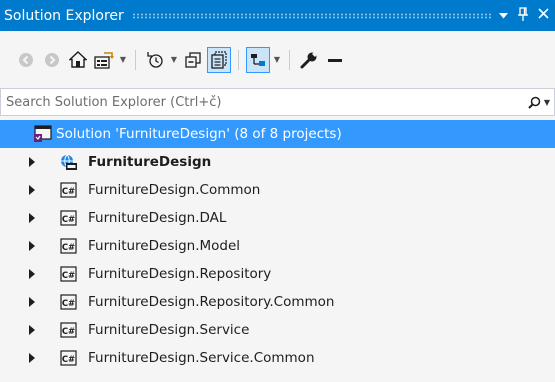  Describe the element at coordinates (503, 15) in the screenshot. I see `window-position-dropdown-icon` at that location.